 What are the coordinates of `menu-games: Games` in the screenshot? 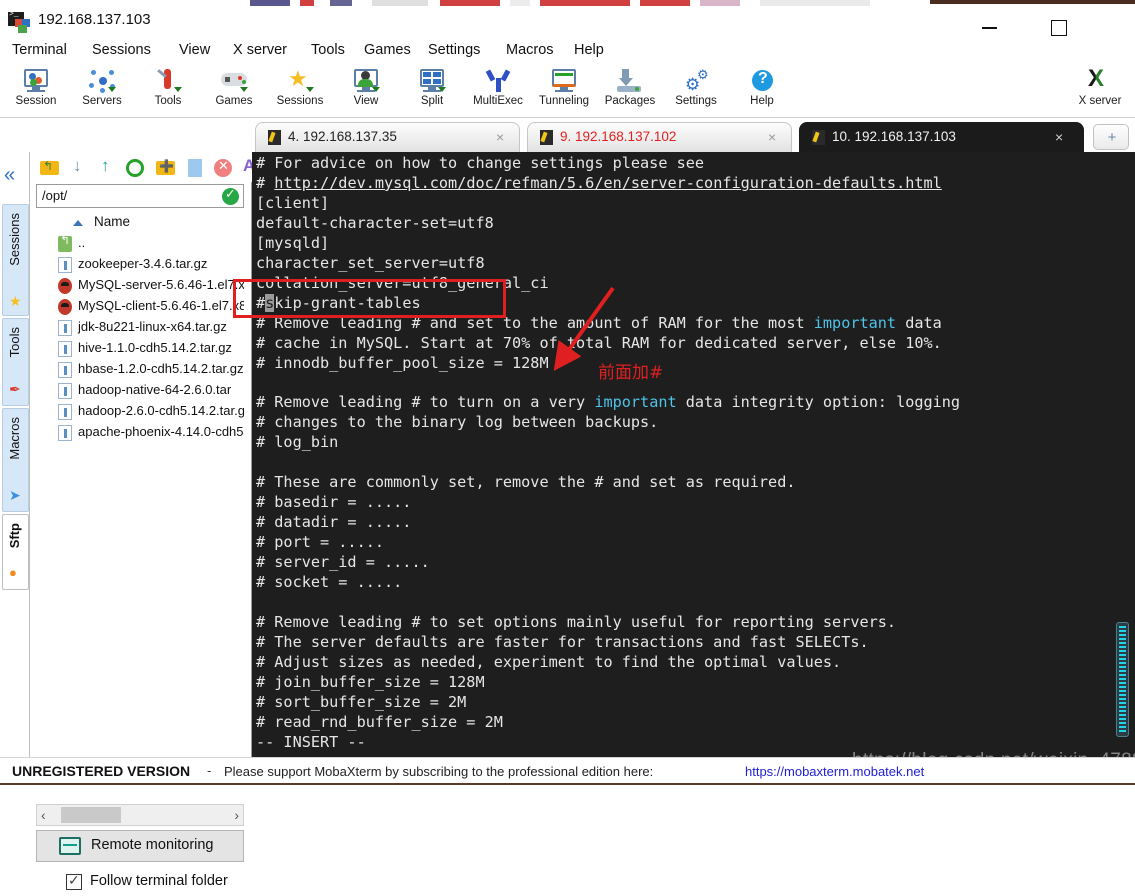 It's located at (387, 50).